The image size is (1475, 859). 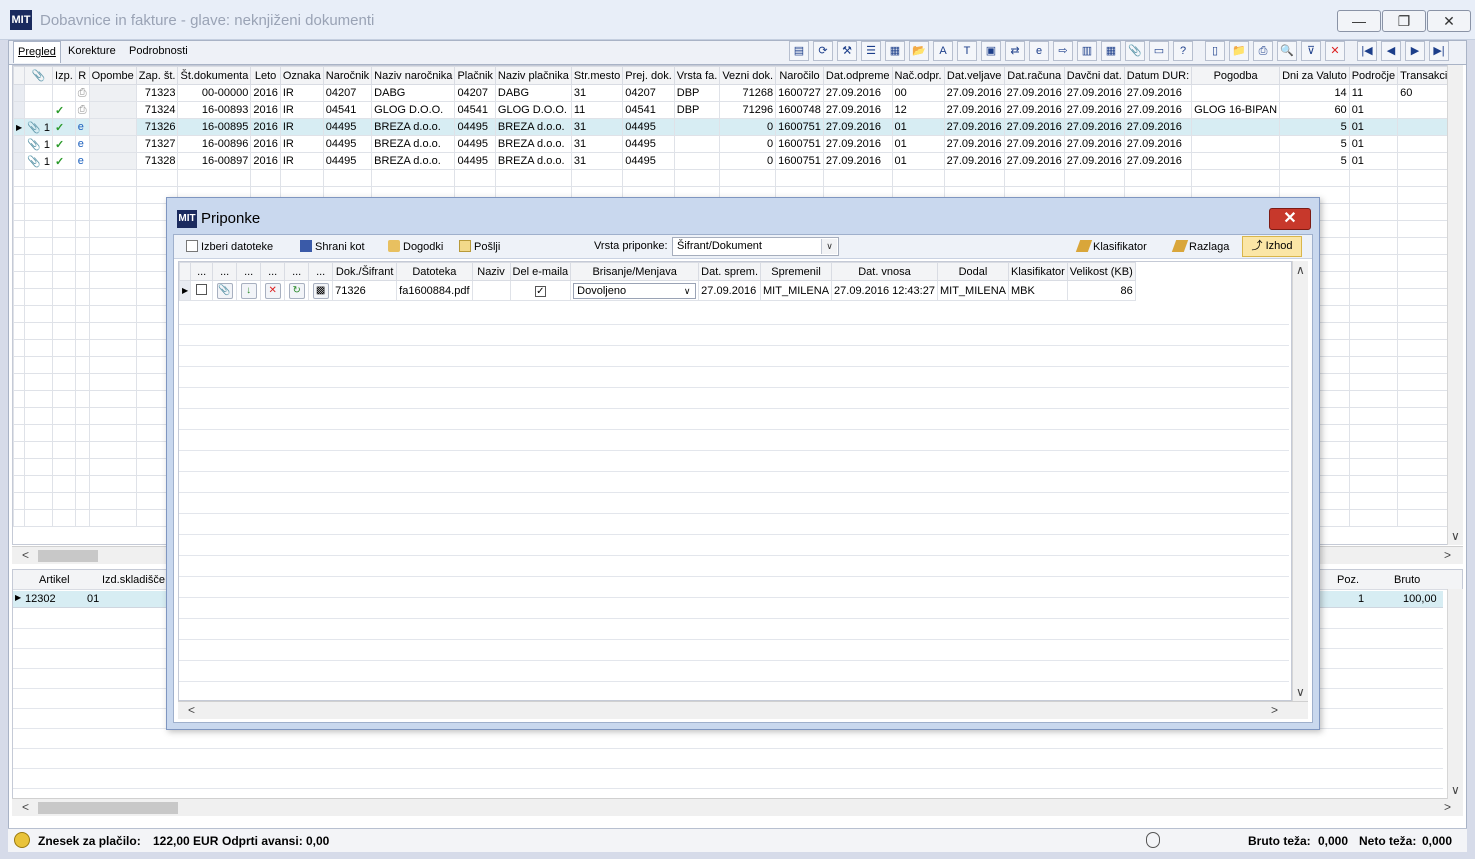 I want to click on del-emaila-checkbox: ✓, so click(x=540, y=291).